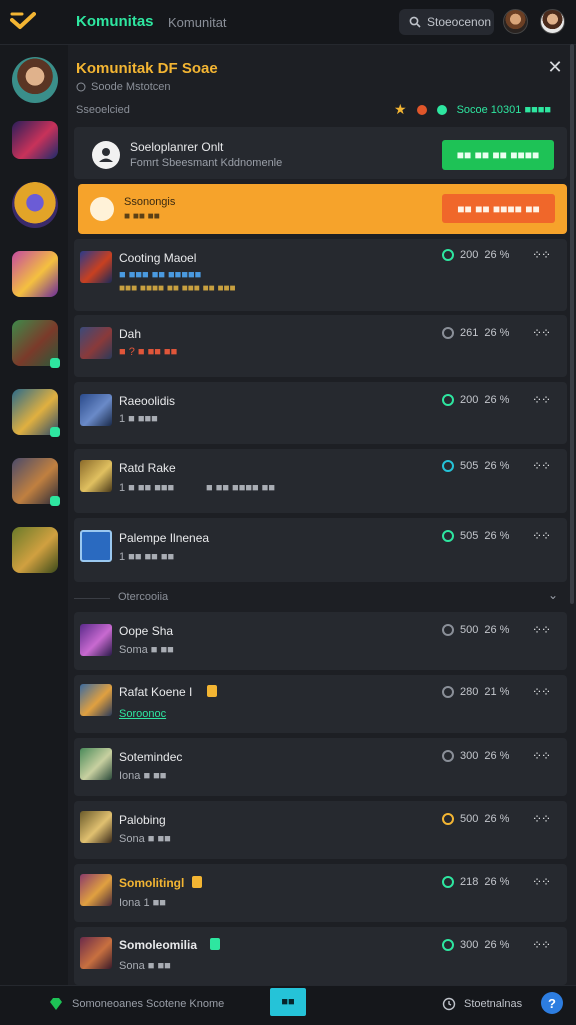 The width and height of the screenshot is (576, 1025). I want to click on item-meta: 500 26 %, so click(475, 819).